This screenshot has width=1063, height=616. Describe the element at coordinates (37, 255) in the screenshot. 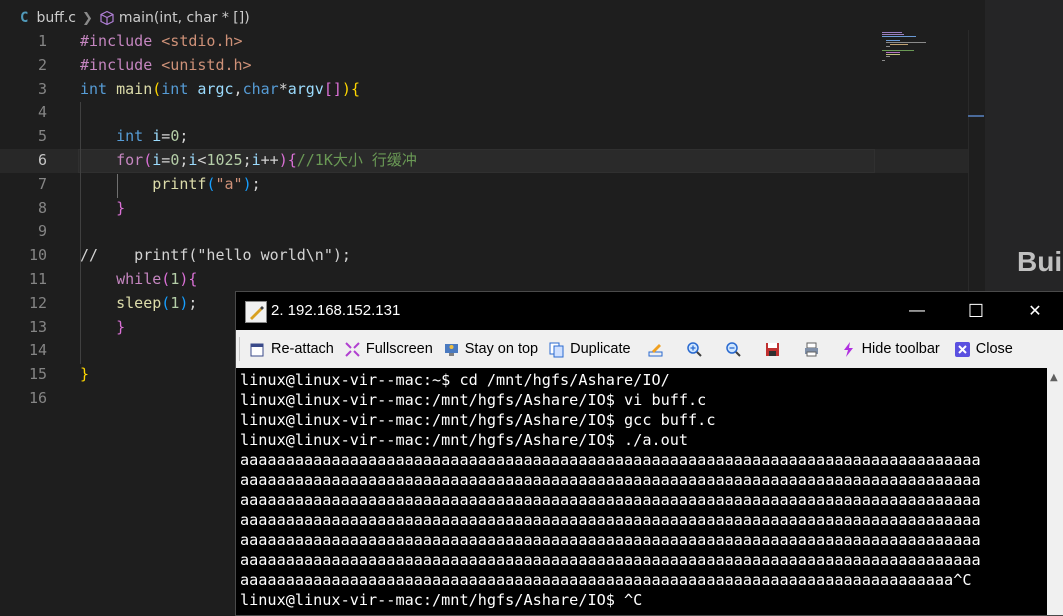

I see `line-number: 10` at that location.